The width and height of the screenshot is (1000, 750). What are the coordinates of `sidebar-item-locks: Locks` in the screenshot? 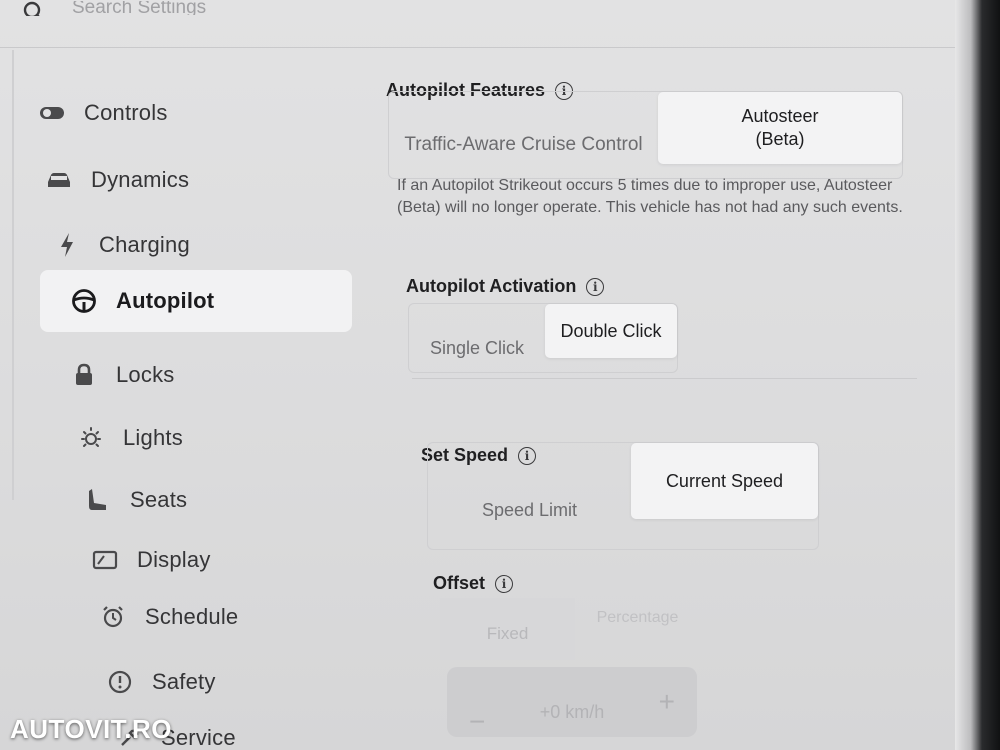 It's located at (122, 375).